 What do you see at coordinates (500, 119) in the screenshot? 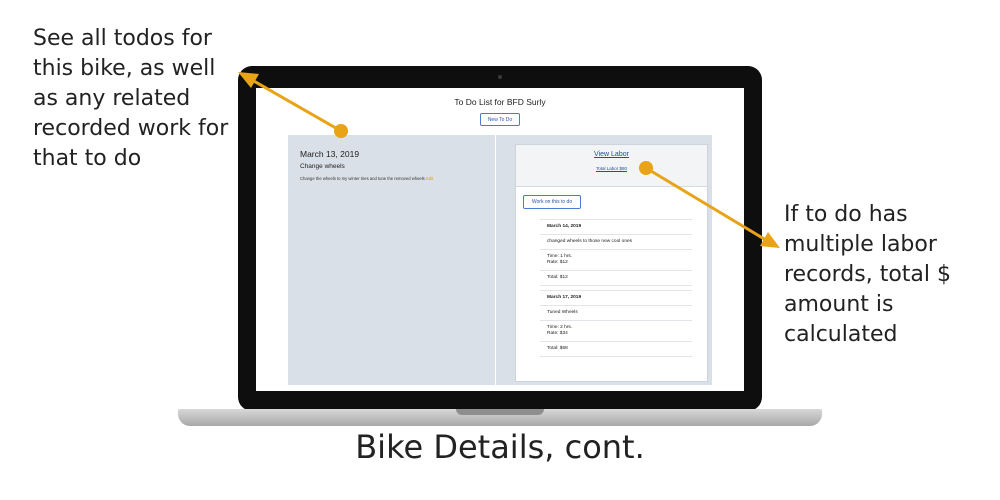
I see `new-todo-button: New To Do` at bounding box center [500, 119].